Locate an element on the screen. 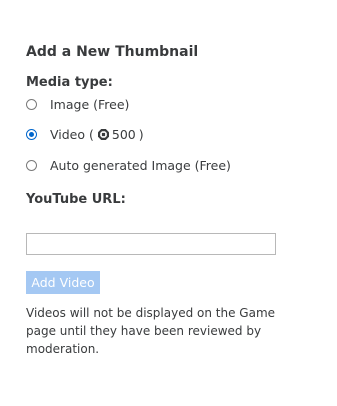 This screenshot has width=337, height=406. video-option-label: Video ( 500 ) is located at coordinates (97, 134).